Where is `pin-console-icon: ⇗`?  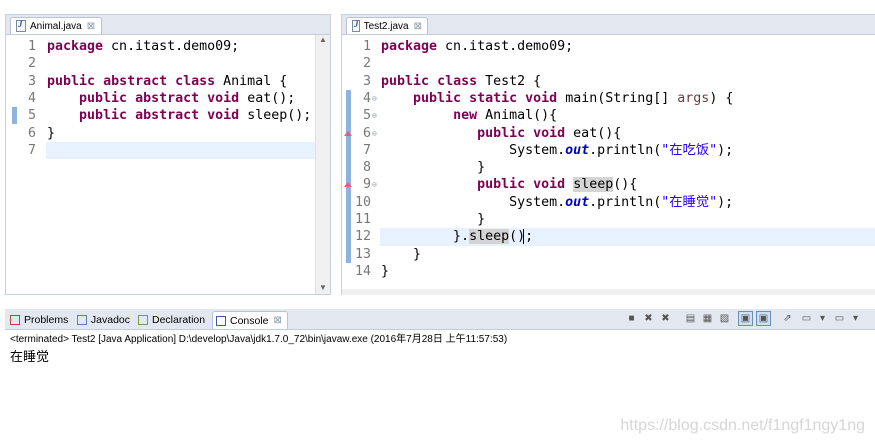
pin-console-icon: ⇗ is located at coordinates (787, 318).